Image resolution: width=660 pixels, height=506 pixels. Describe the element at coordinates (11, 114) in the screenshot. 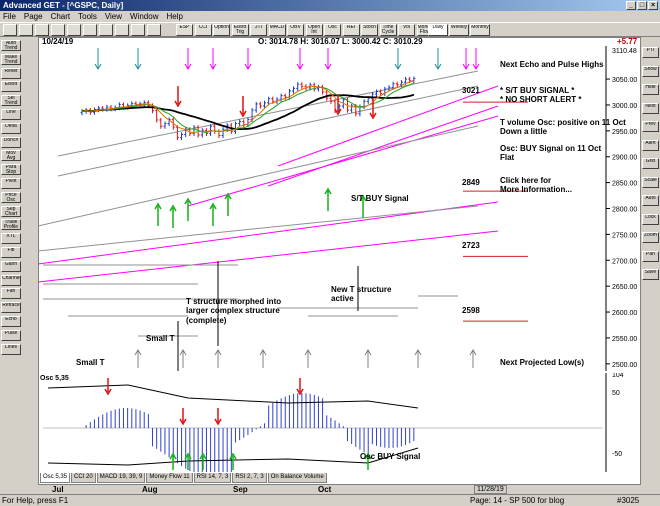

I see `left-tool-5: Line` at that location.